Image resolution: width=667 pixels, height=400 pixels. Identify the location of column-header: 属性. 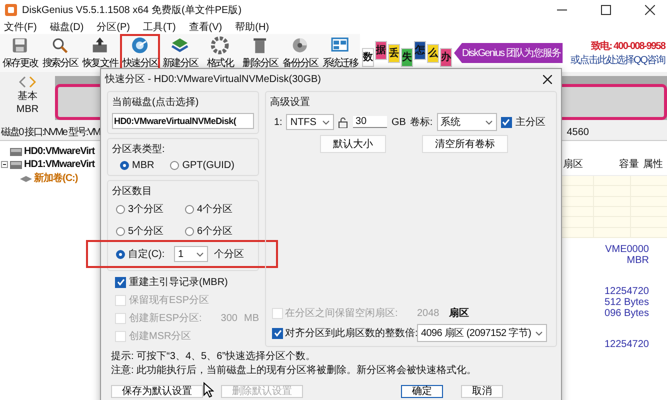
(655, 164).